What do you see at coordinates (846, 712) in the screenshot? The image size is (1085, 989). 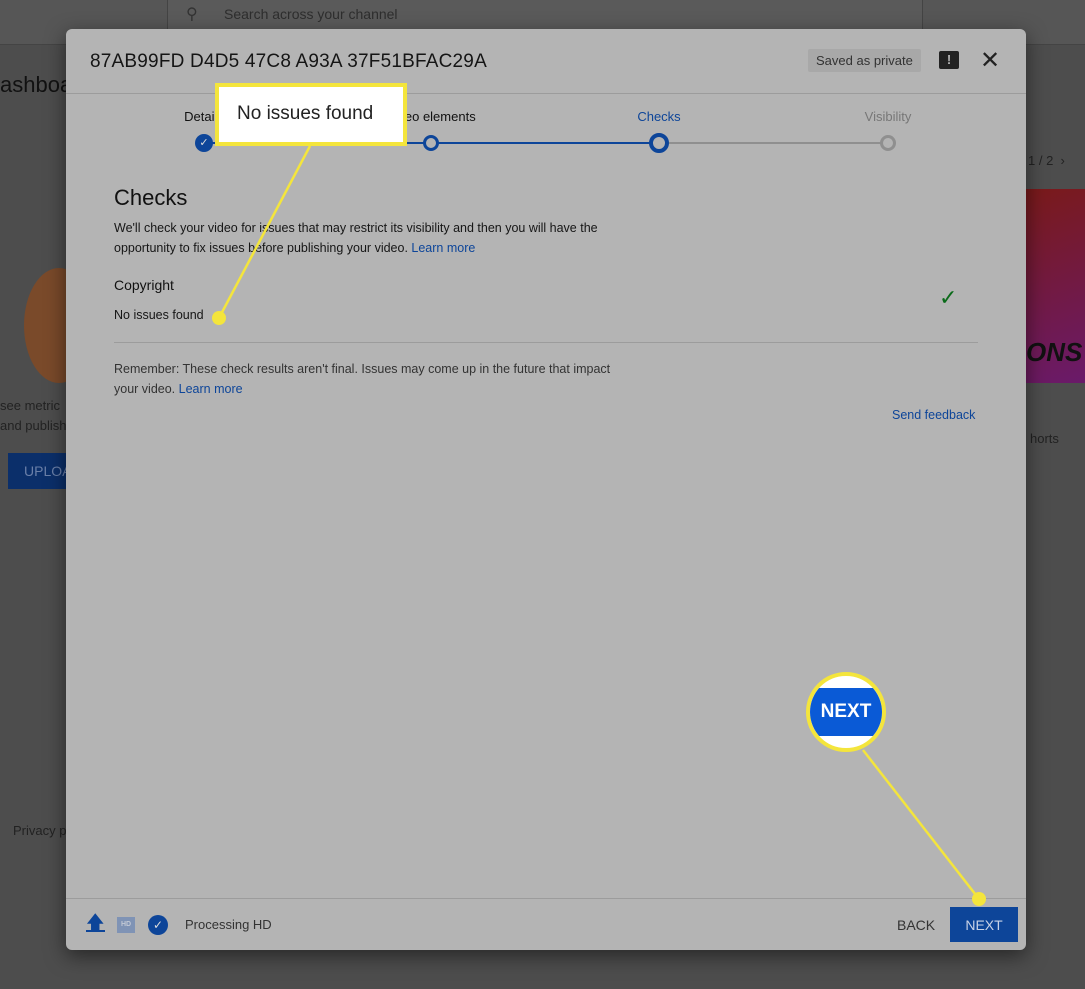 I see `annotation-magnifier: NEXT` at bounding box center [846, 712].